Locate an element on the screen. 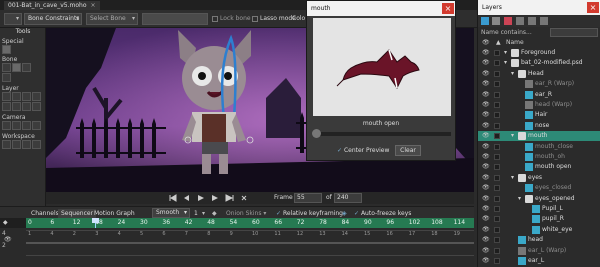 The image size is (600, 267). layer-row: 👁 white_eye is located at coordinates (539, 230).